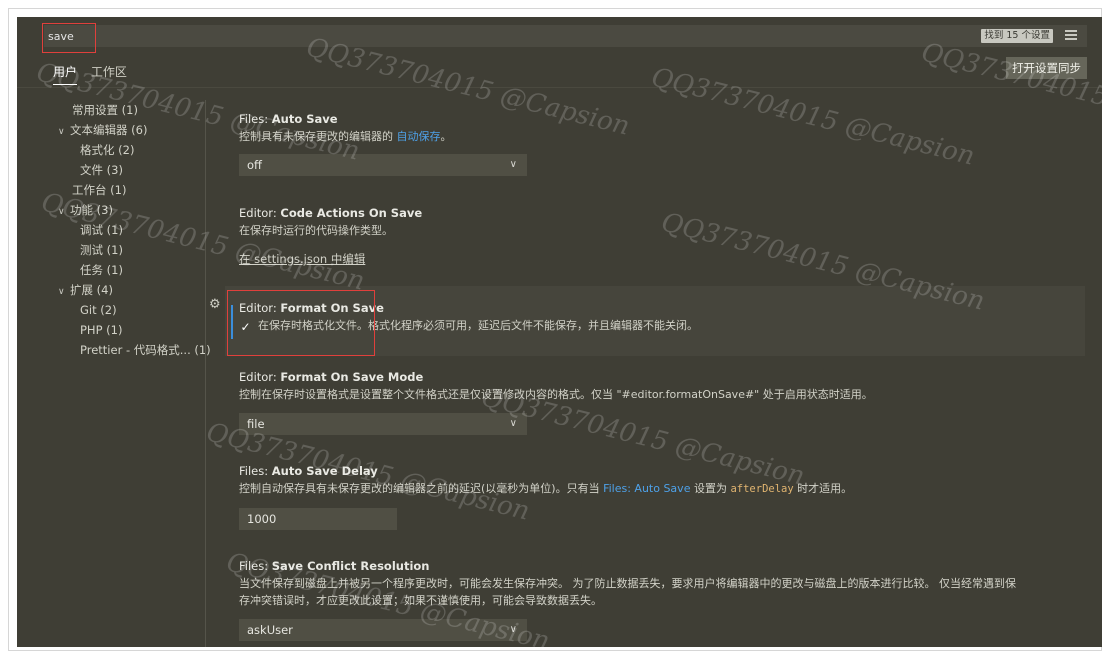  What do you see at coordinates (646, 488) in the screenshot?
I see `files-auto-save-link: Files: Auto Save` at bounding box center [646, 488].